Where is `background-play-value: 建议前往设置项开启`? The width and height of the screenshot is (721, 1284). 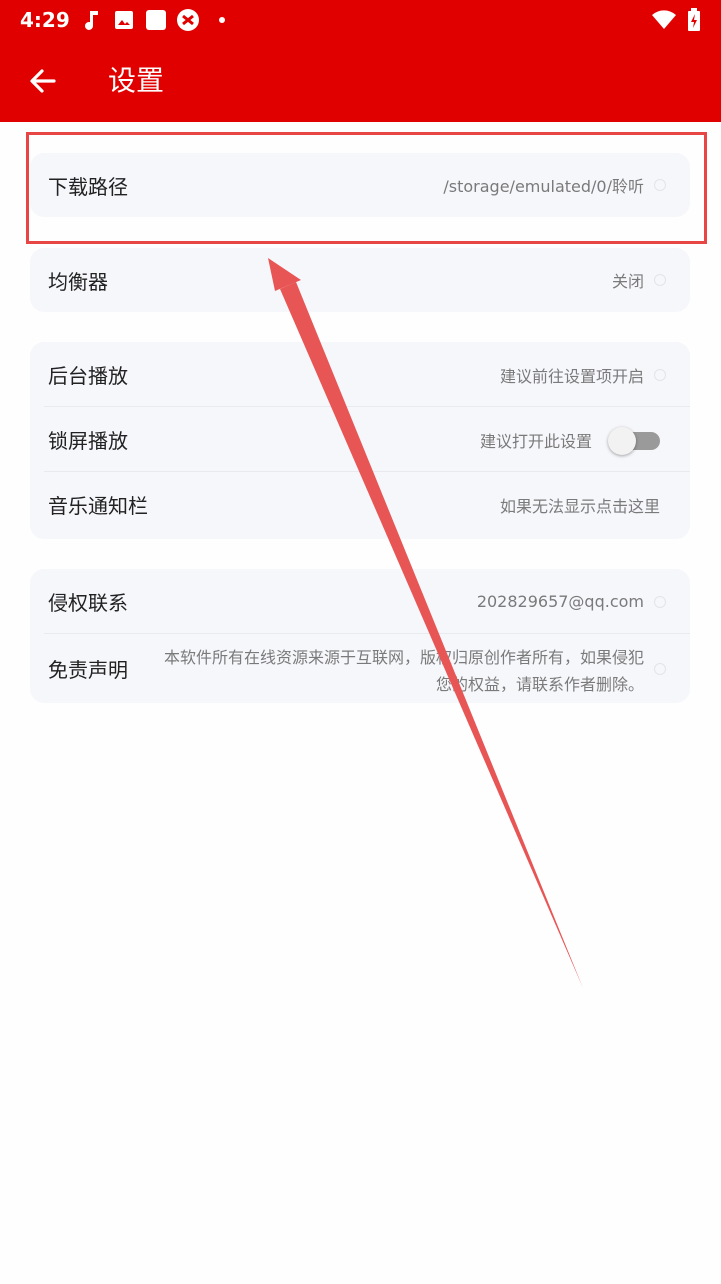
background-play-value: 建议前往设置项开启 is located at coordinates (571, 376).